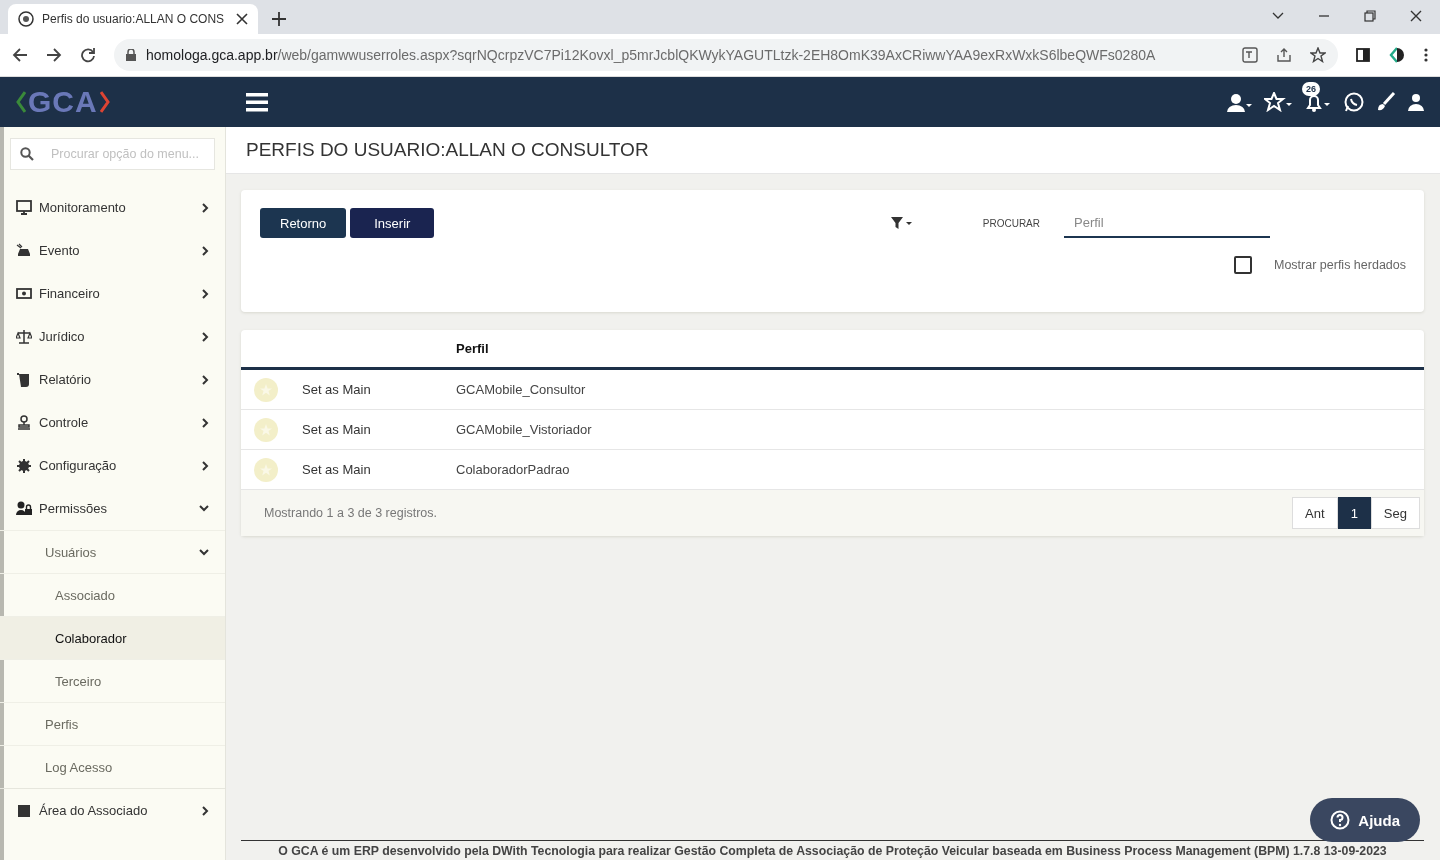 The height and width of the screenshot is (860, 1440). What do you see at coordinates (1011, 223) in the screenshot?
I see `search-label: PROCURAR` at bounding box center [1011, 223].